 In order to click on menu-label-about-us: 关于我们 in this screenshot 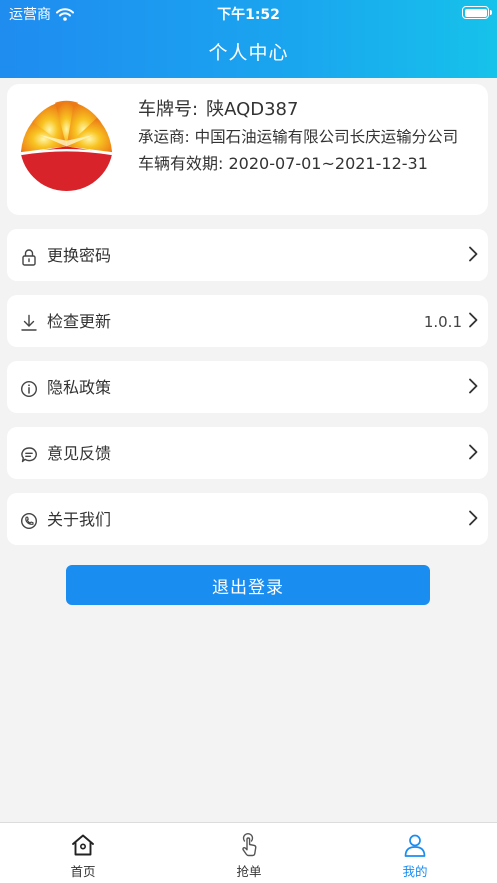, I will do `click(79, 519)`.